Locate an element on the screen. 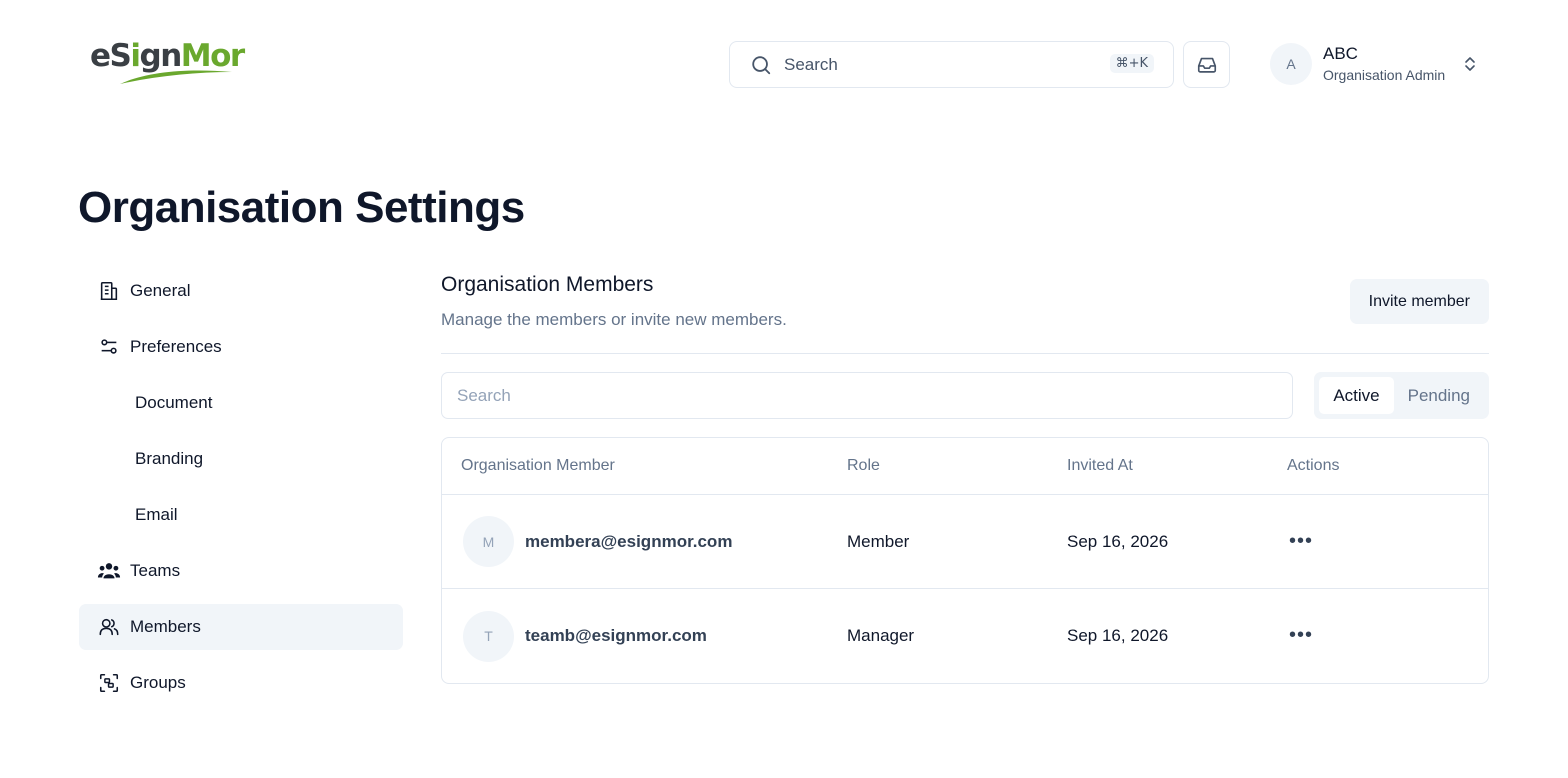 This screenshot has width=1568, height=778. user-menu: A ABC Organisation Admin is located at coordinates (1372, 64).